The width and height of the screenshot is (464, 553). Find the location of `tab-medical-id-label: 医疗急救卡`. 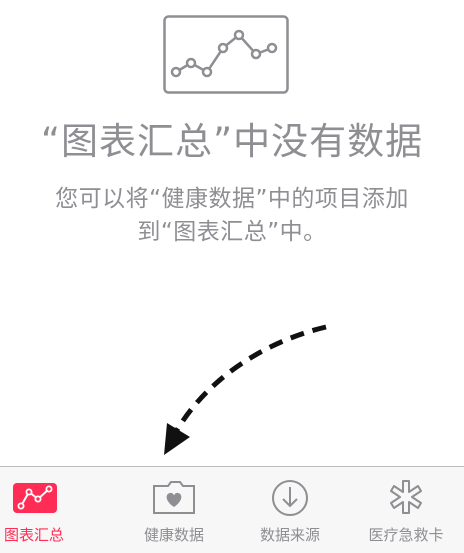

tab-medical-id-label: 医疗急救卡 is located at coordinates (406, 535).